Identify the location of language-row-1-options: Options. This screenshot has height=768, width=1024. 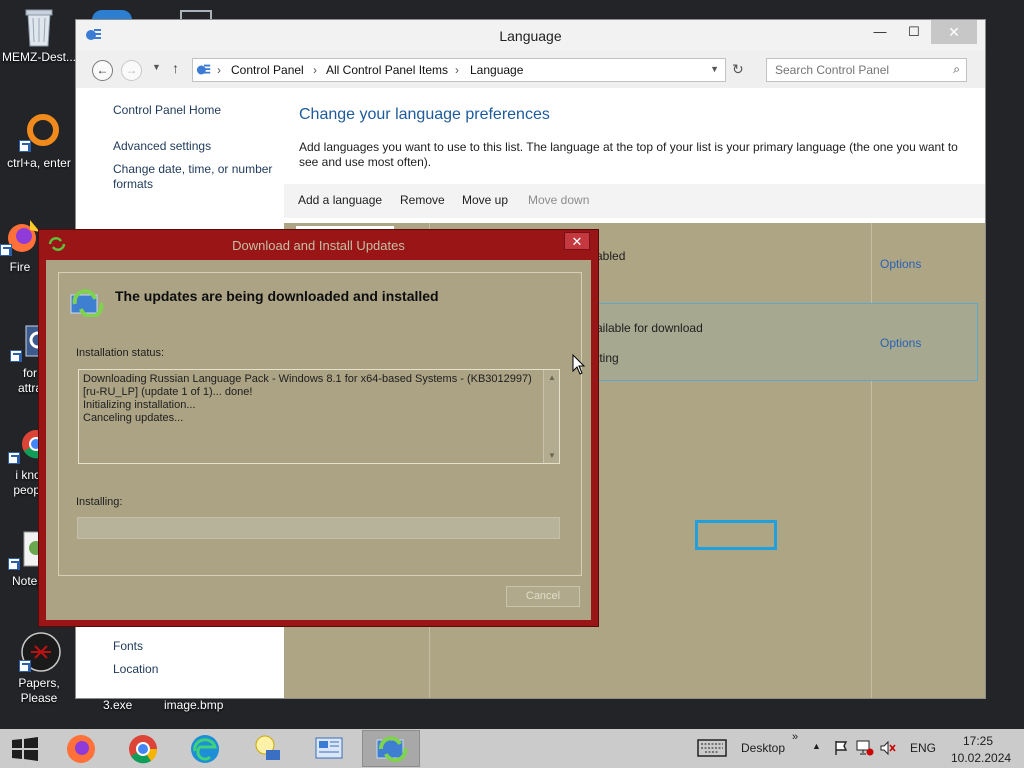
(900, 264).